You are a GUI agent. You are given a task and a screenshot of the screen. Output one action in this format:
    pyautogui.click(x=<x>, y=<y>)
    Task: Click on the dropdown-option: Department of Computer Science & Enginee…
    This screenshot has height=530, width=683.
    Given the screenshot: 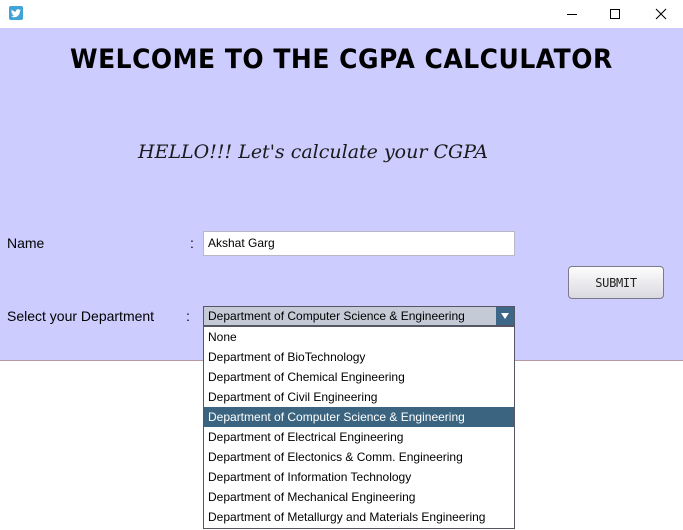 What is the action you would take?
    pyautogui.click(x=359, y=417)
    